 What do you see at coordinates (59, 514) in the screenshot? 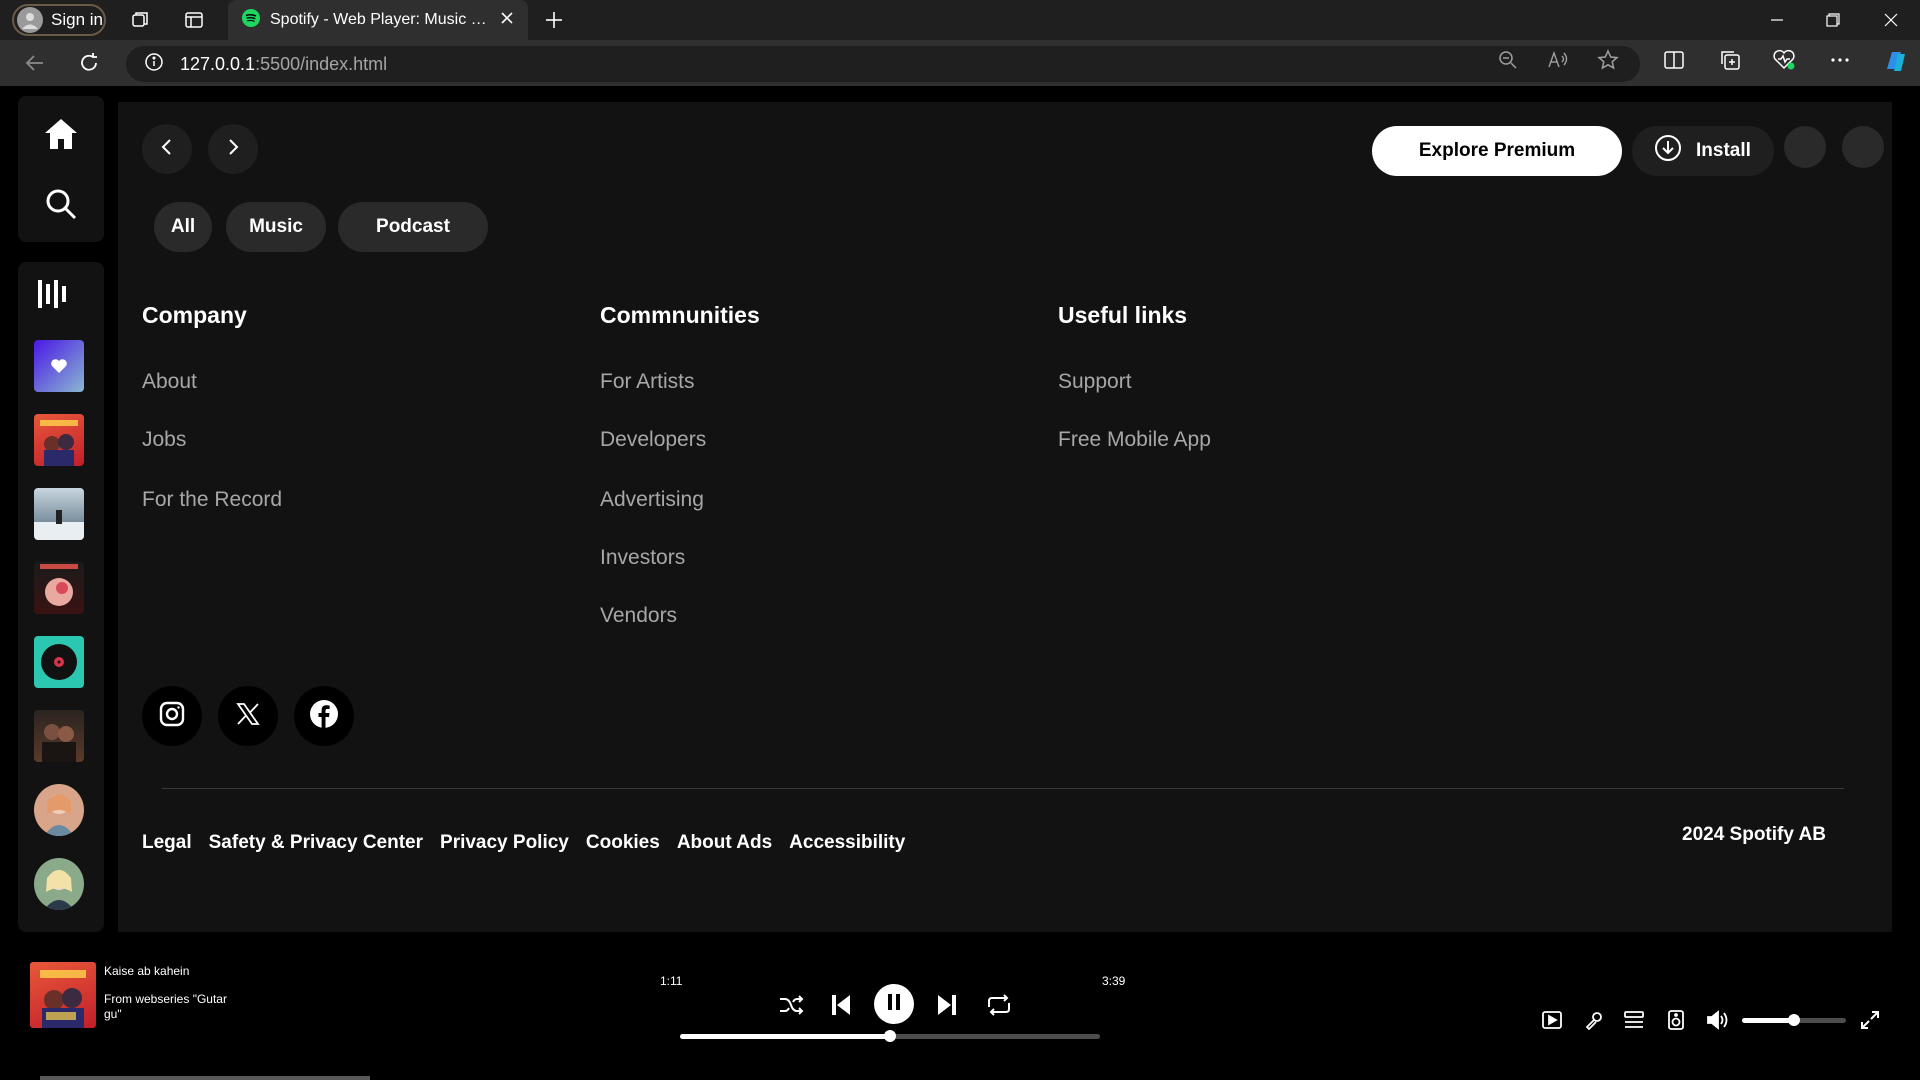
I see `library-item-interstellar` at bounding box center [59, 514].